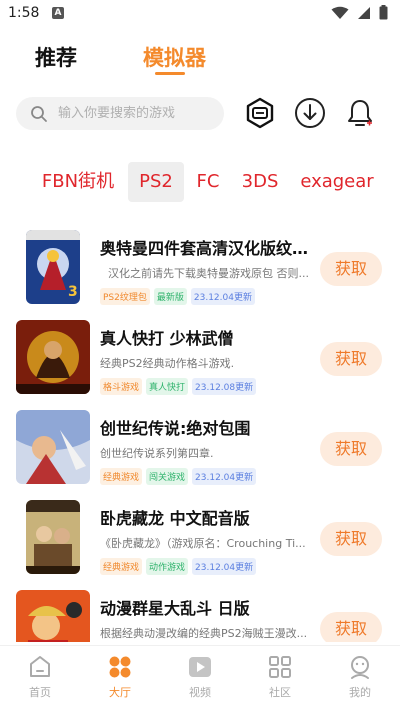  I want to click on game-title: 创世纪传说:绝对包围, so click(175, 428).